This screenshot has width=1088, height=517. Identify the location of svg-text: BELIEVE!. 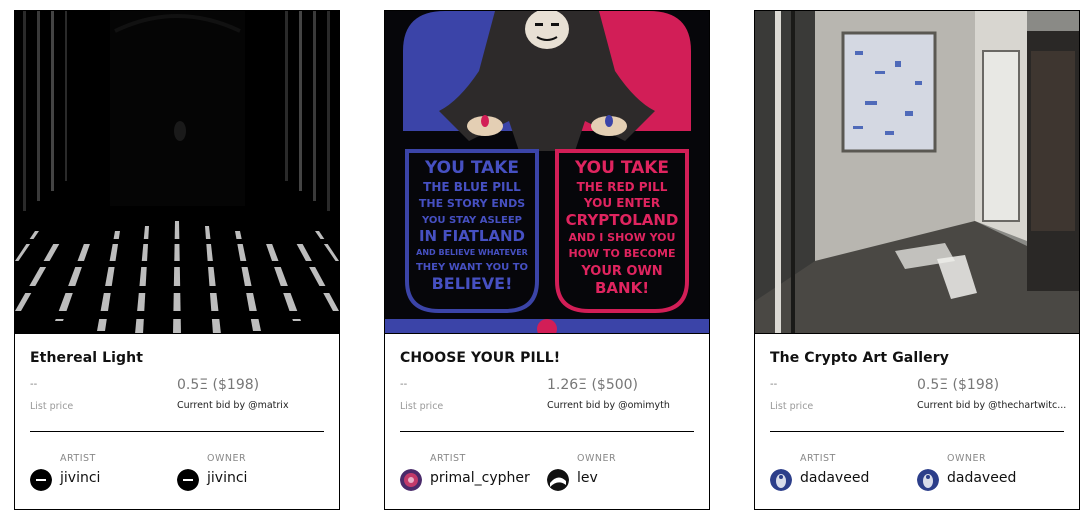
(472, 283).